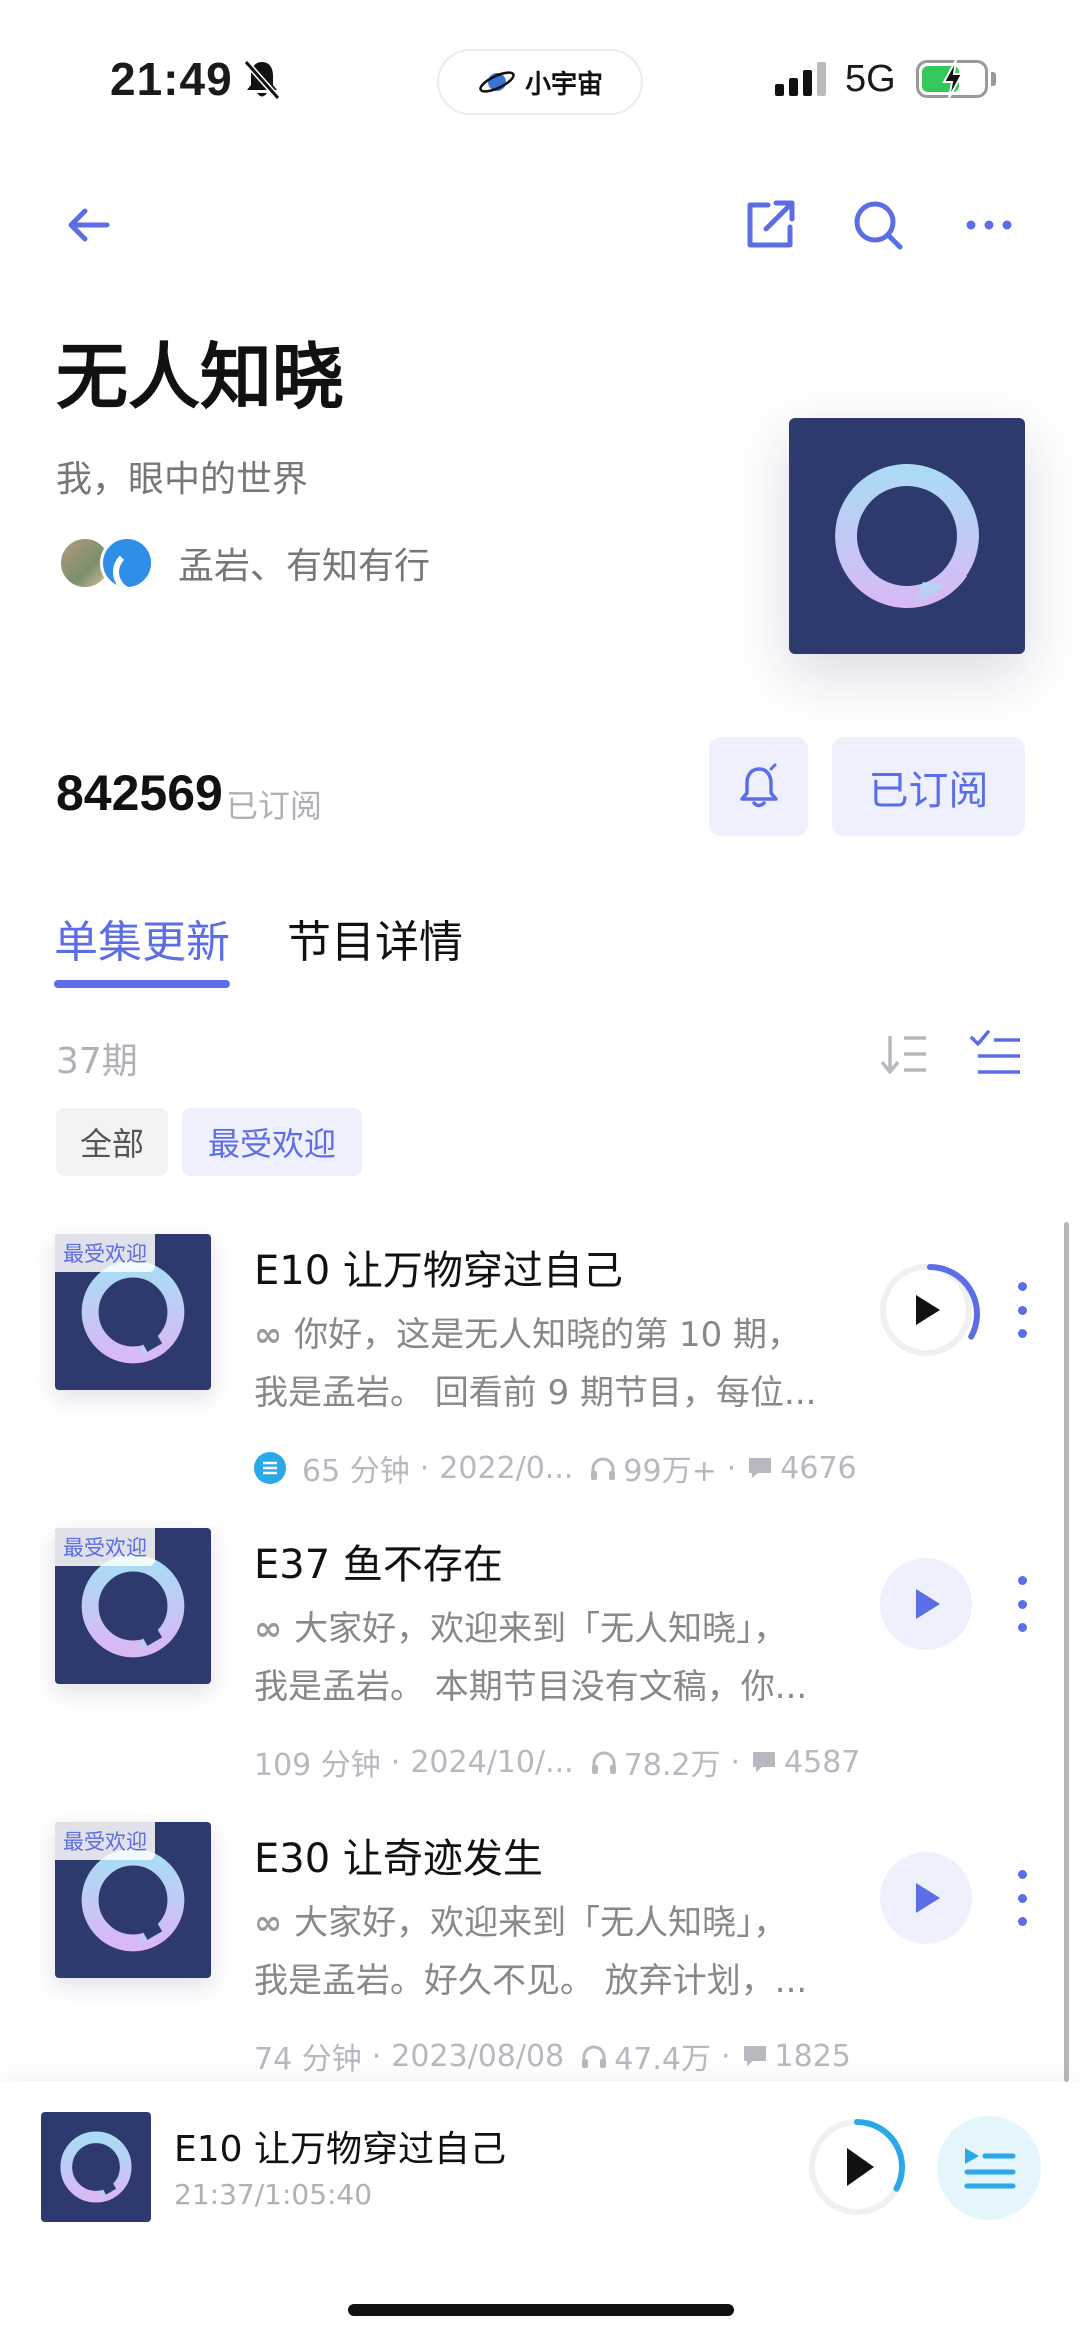 The width and height of the screenshot is (1080, 2341). Describe the element at coordinates (800, 79) in the screenshot. I see `signal-icon` at that location.